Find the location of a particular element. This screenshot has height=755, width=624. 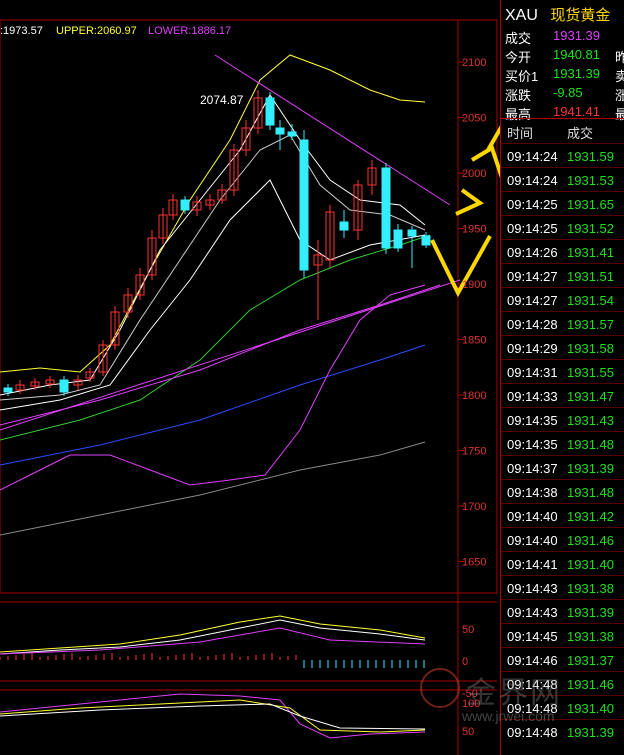

kdj-d-line is located at coordinates (213, 716).